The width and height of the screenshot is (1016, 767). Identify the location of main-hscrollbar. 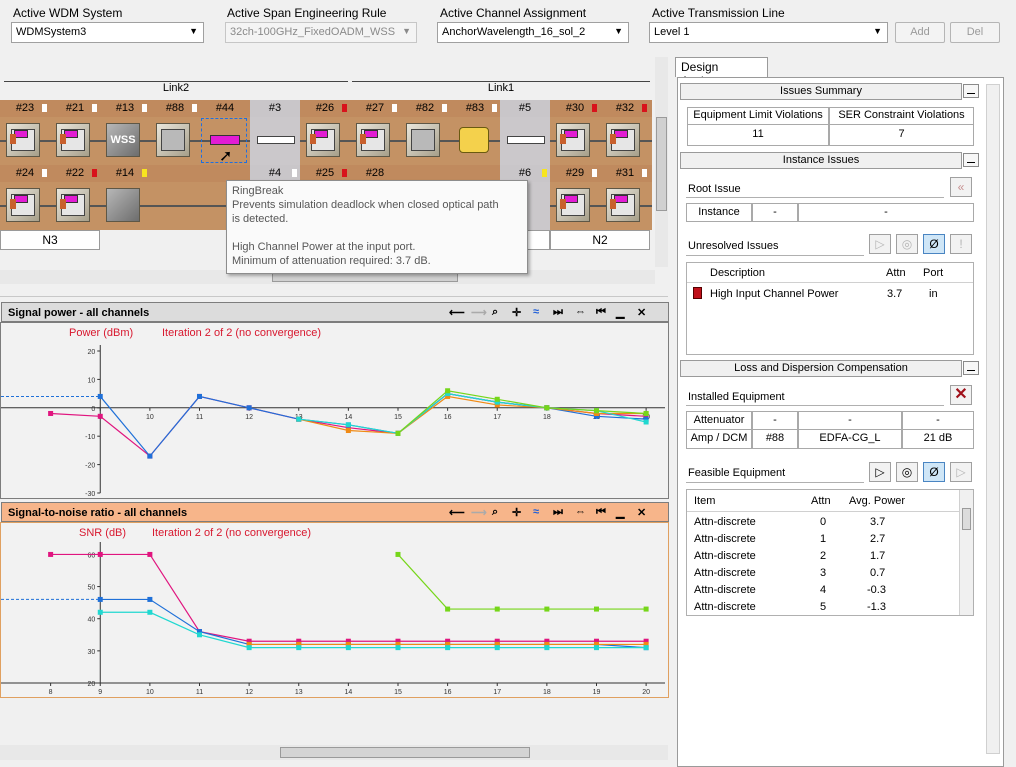
(334, 752).